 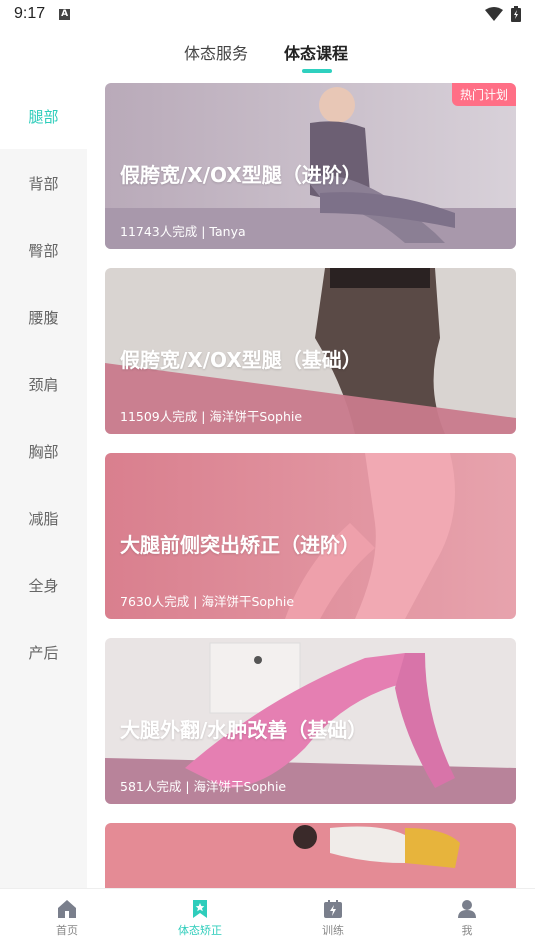 I want to click on nav-training-label: 训练, so click(x=333, y=930).